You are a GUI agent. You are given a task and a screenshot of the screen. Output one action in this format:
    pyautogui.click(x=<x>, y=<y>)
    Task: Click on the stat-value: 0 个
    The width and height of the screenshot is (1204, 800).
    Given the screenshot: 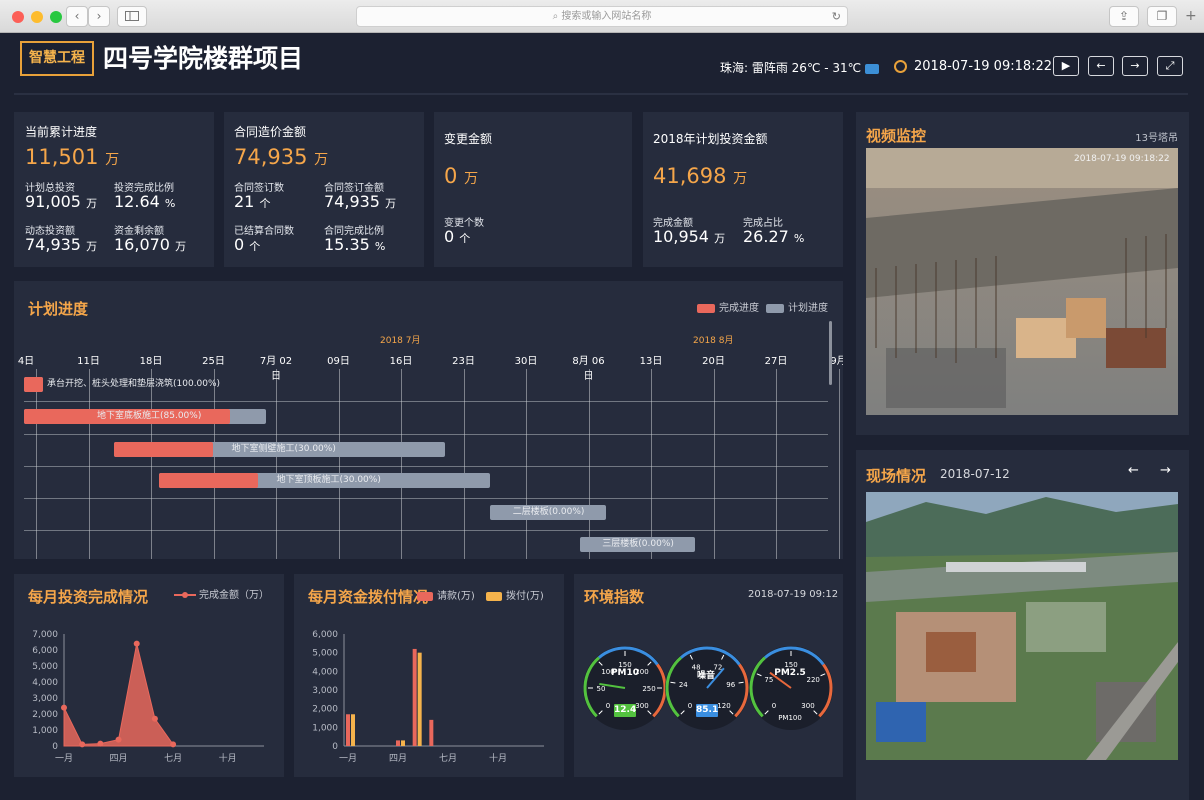 What is the action you would take?
    pyautogui.click(x=247, y=244)
    